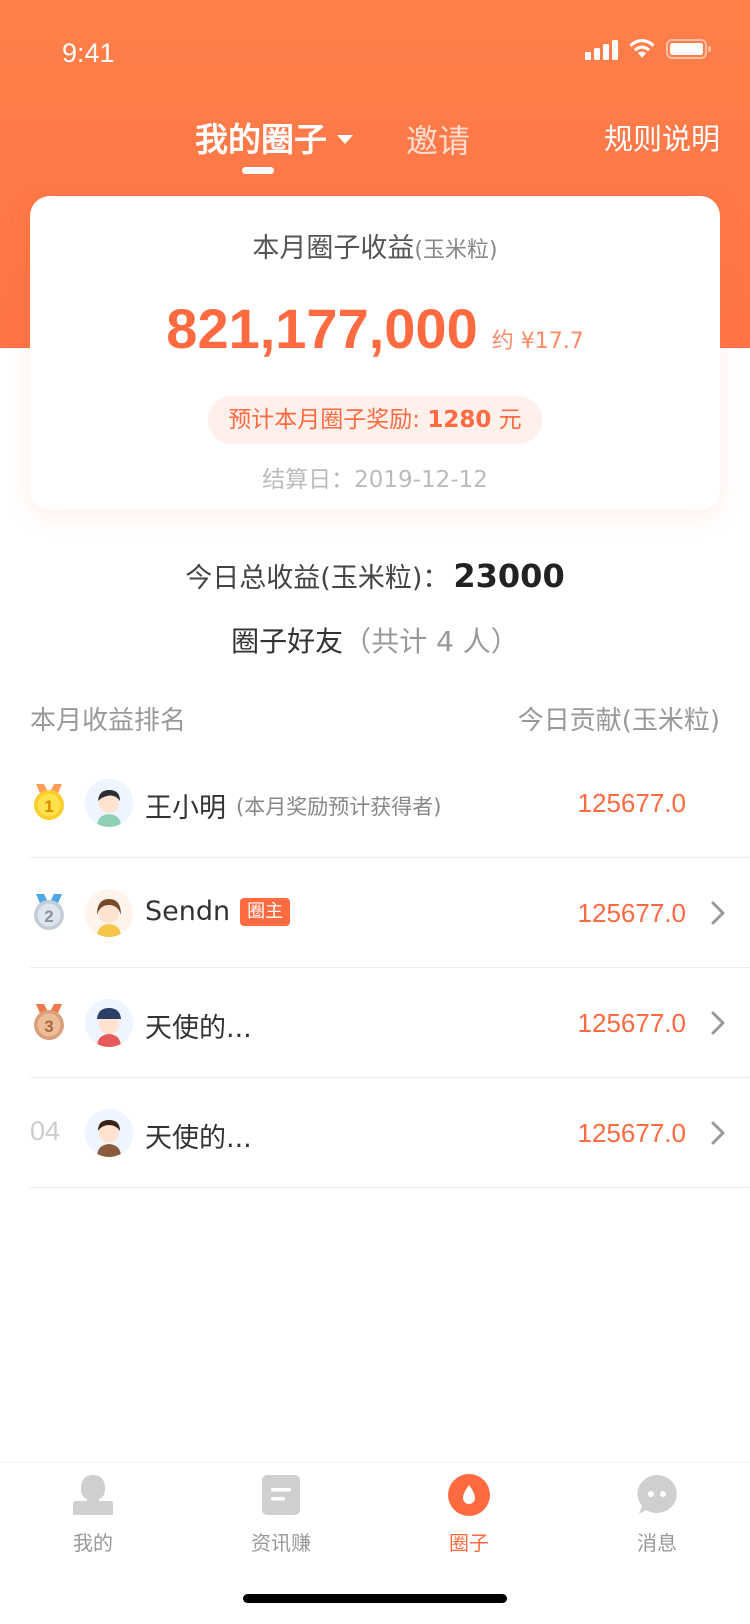  I want to click on tab-messages: 消息, so click(657, 1514).